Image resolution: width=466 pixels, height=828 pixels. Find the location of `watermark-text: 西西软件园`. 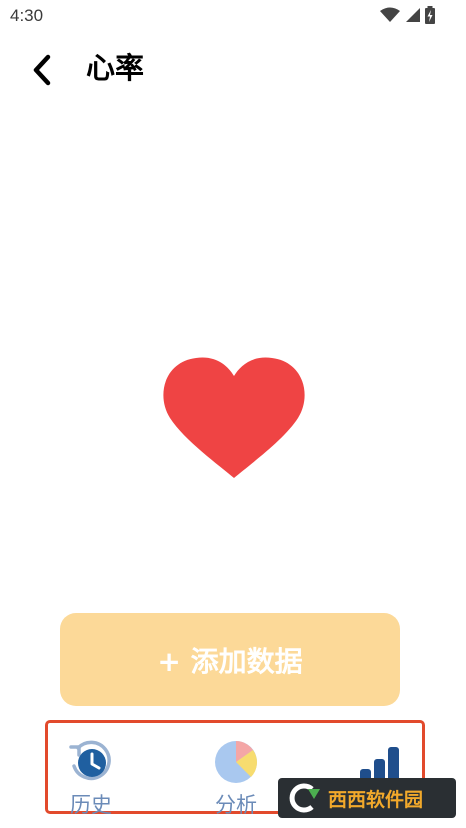

watermark-text: 西西软件园 is located at coordinates (376, 799).